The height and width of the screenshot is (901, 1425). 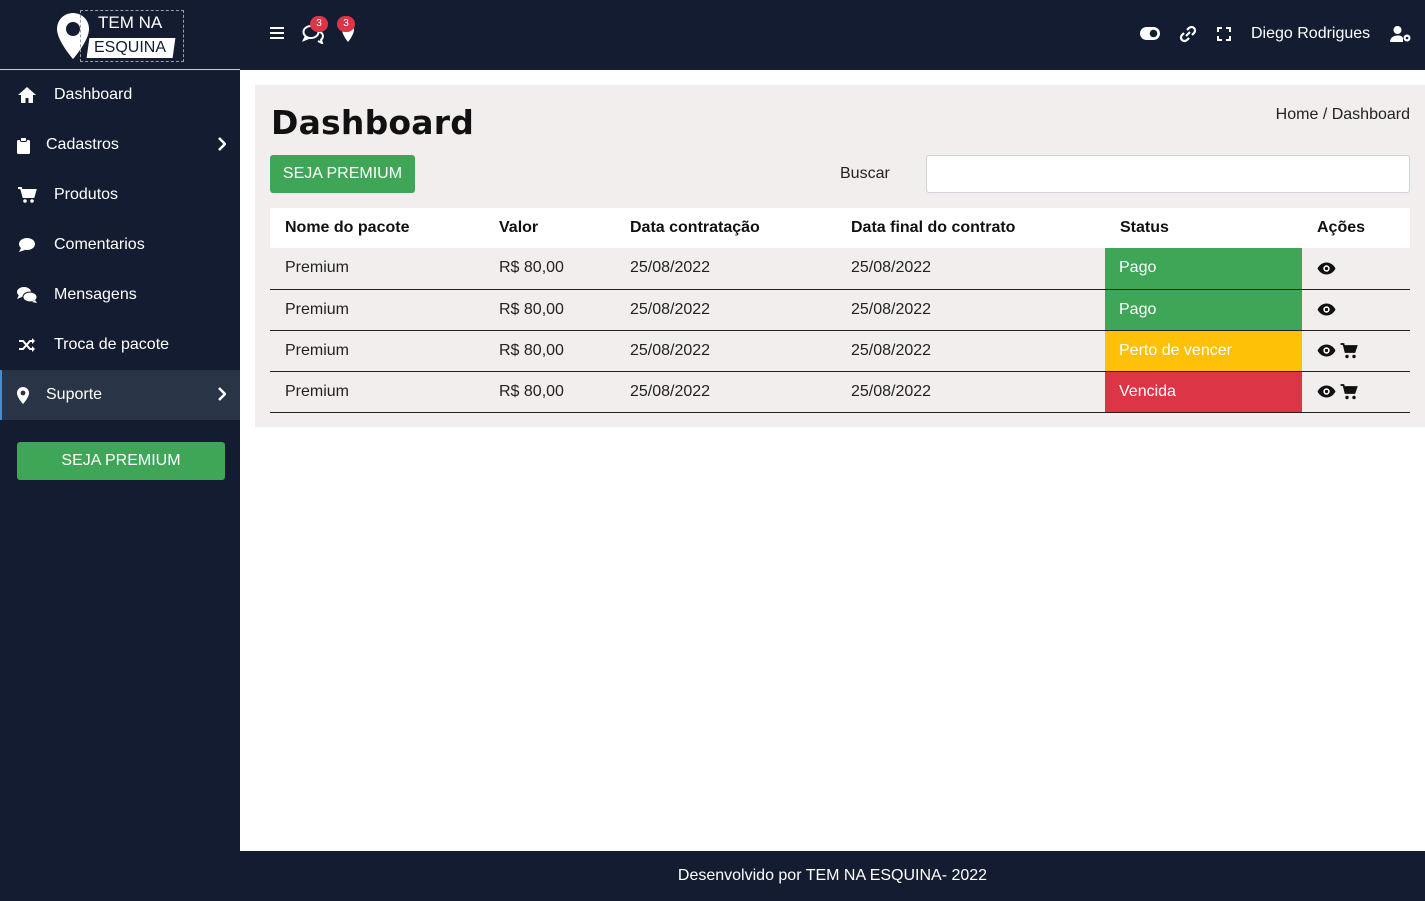 I want to click on status-badge: Perto de vencer, so click(x=1203, y=351).